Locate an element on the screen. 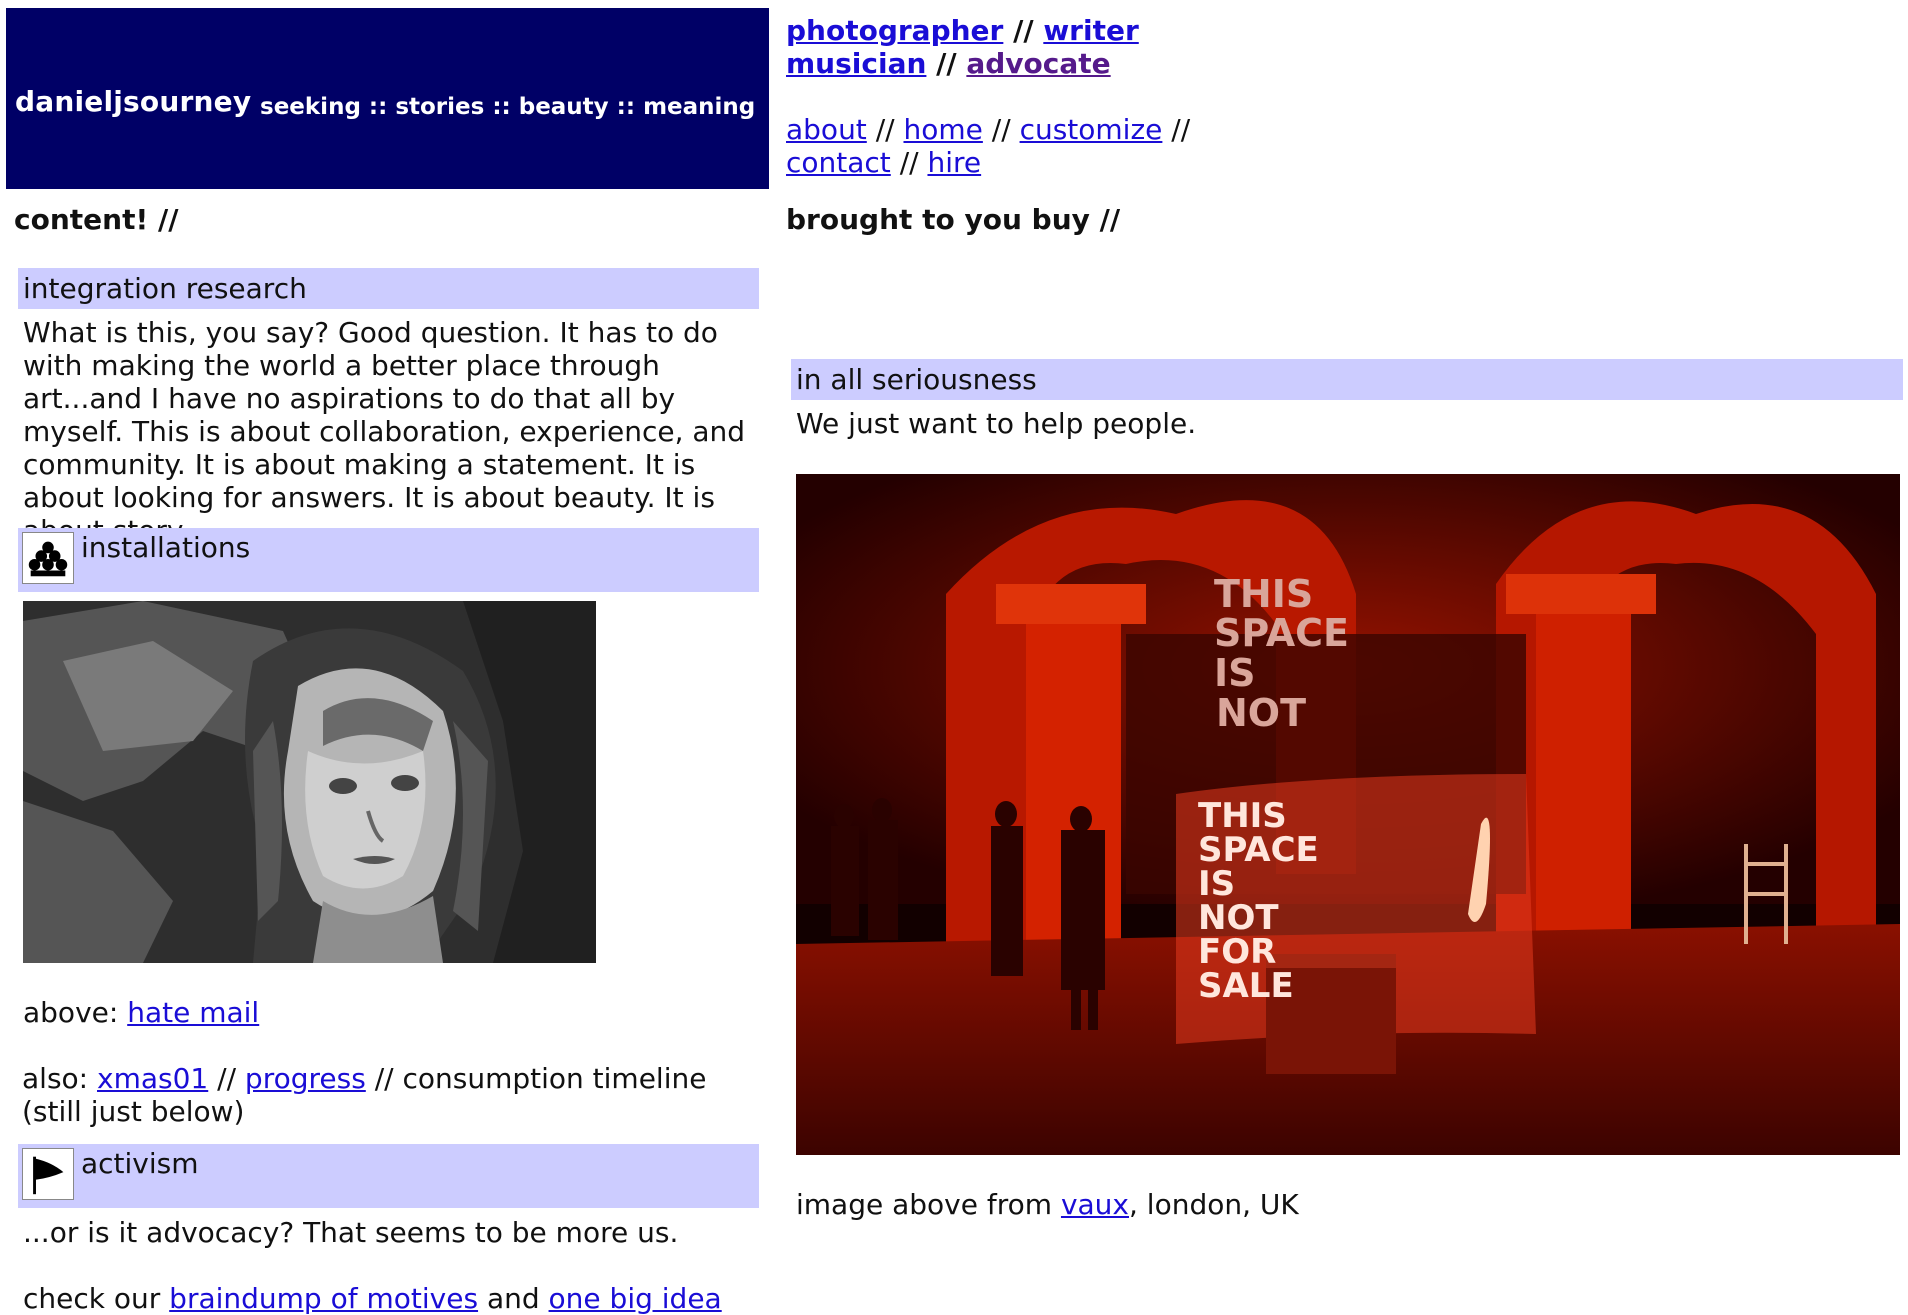 Image resolution: width=1908 pixels, height=1315 pixels. sign-line: NOT is located at coordinates (1261, 713).